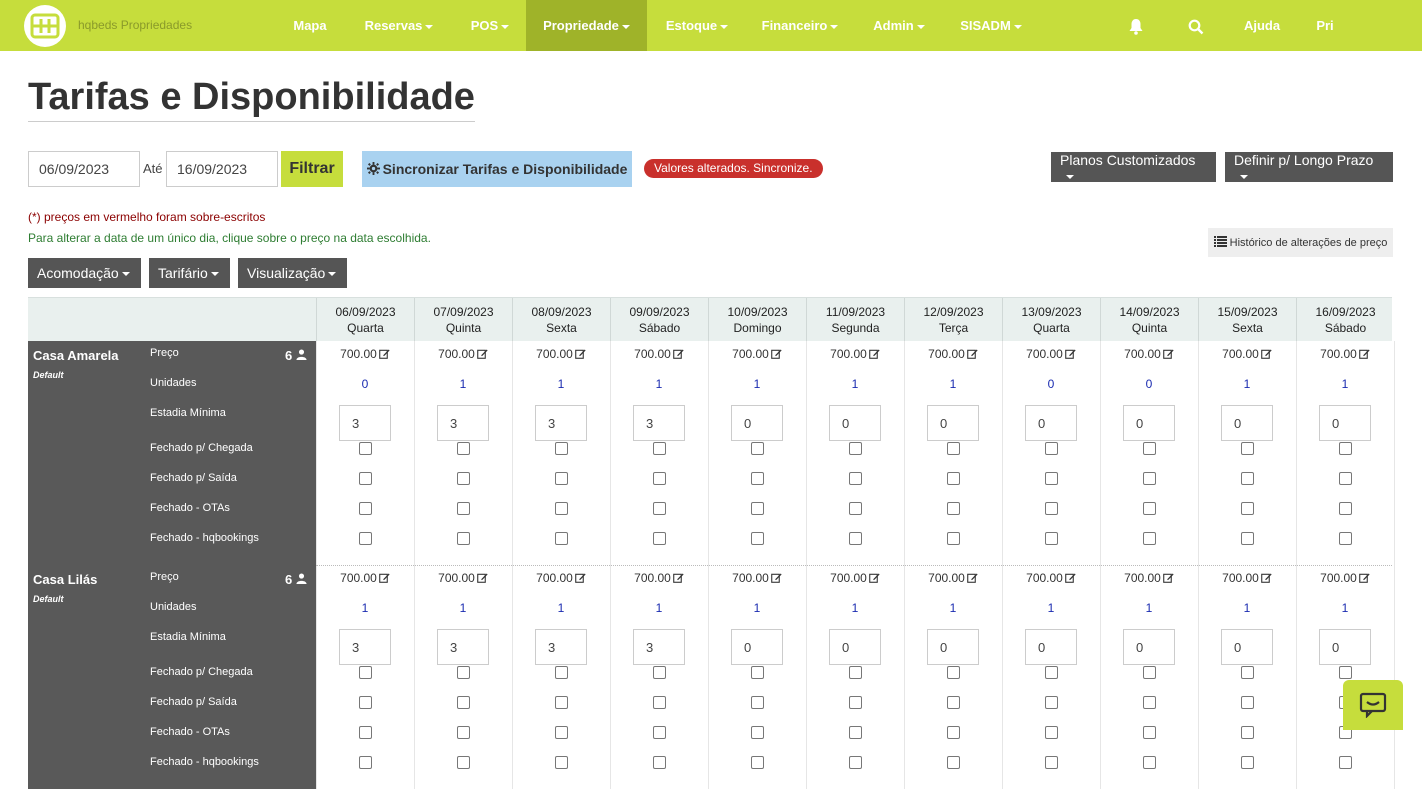  Describe the element at coordinates (76, 355) in the screenshot. I see `room-name: Casa Amarela` at that location.